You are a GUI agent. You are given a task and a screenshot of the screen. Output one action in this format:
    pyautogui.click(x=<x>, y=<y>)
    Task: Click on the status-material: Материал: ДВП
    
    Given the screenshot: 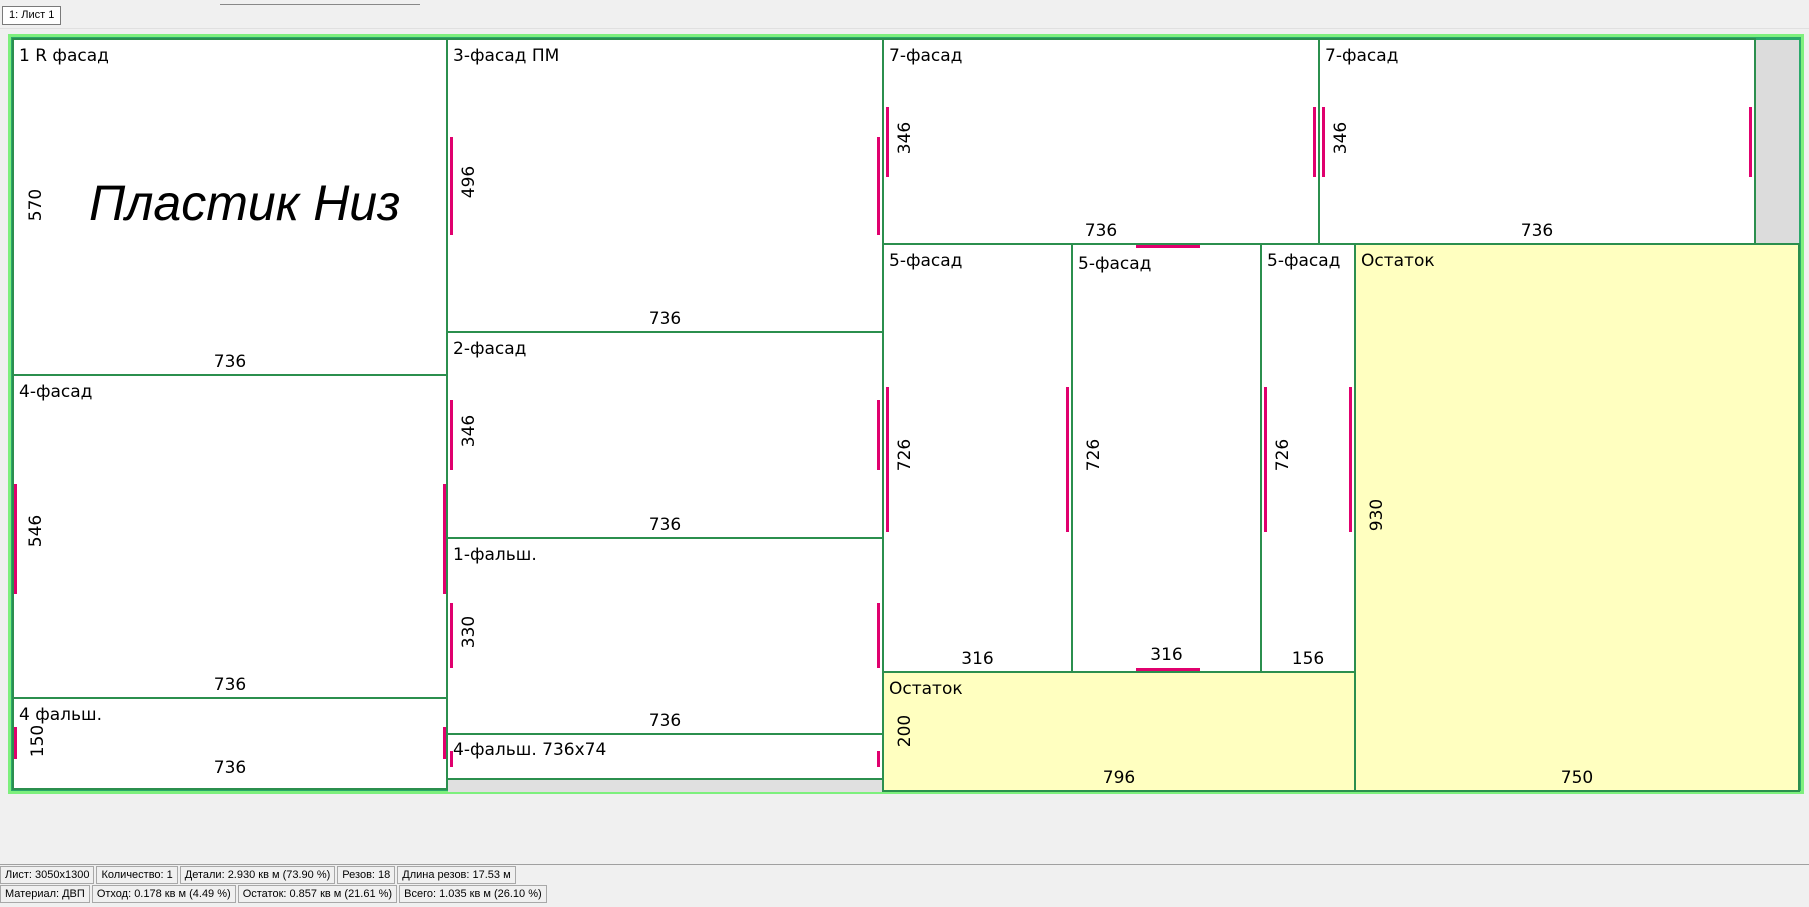 What is the action you would take?
    pyautogui.click(x=45, y=894)
    